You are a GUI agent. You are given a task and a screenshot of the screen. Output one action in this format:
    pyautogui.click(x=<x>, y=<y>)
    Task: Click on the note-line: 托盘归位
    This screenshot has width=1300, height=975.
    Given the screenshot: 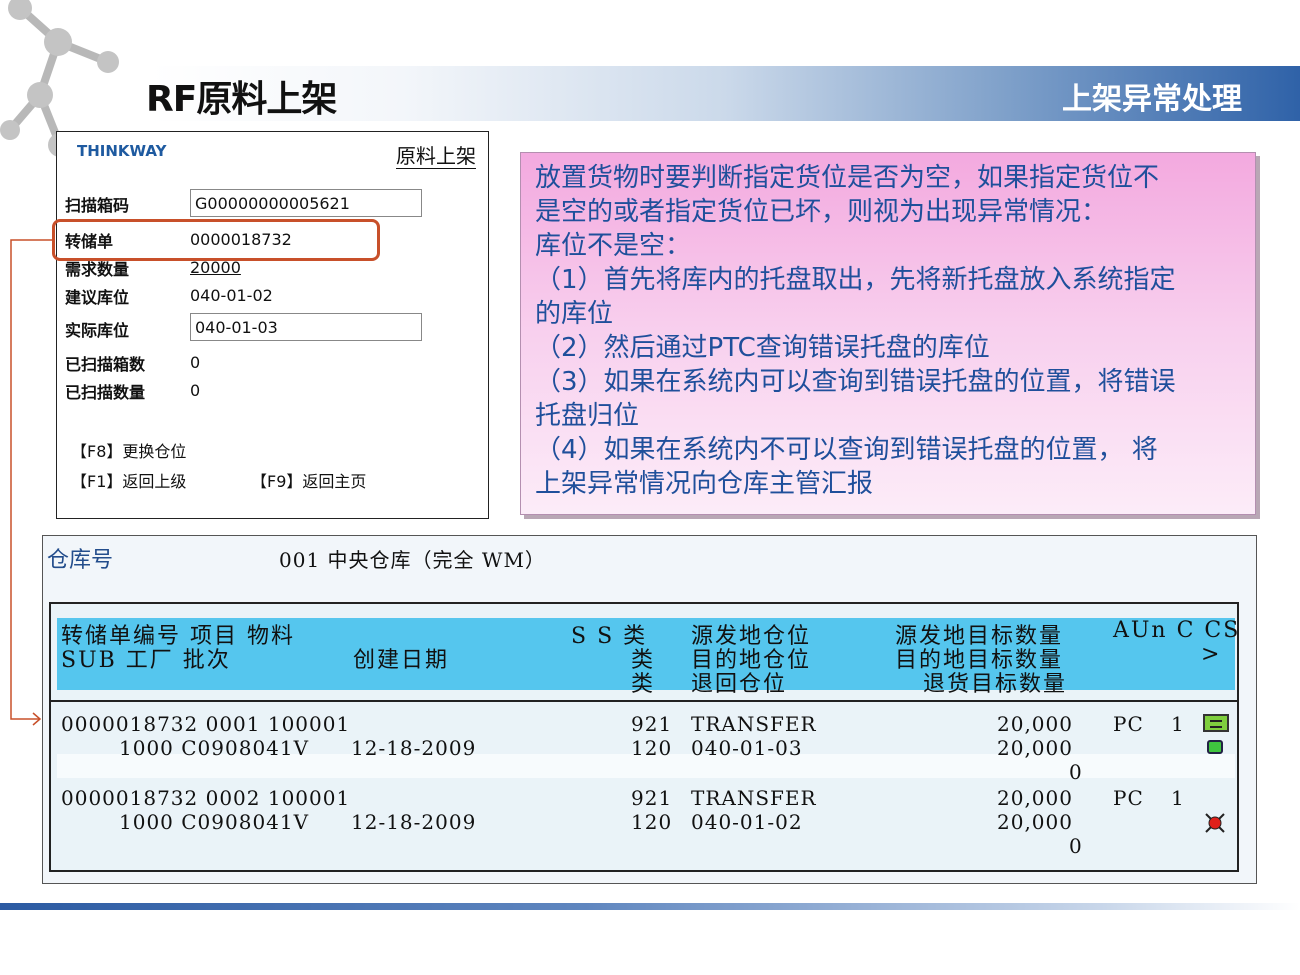 What is the action you would take?
    pyautogui.click(x=587, y=416)
    